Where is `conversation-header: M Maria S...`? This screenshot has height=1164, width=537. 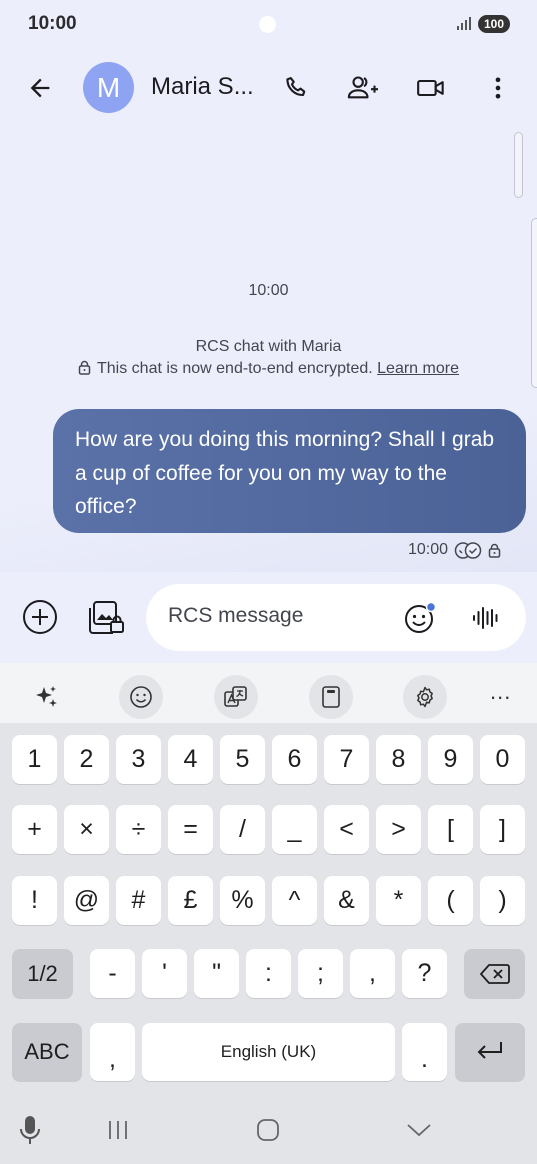
conversation-header: M Maria S... is located at coordinates (268, 88).